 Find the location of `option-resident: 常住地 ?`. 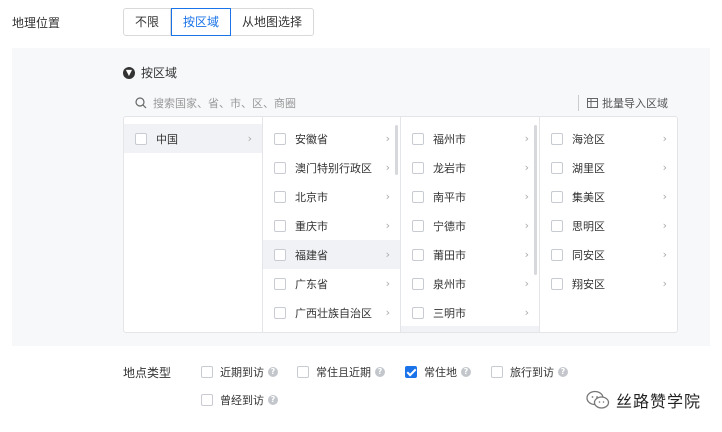

option-resident: 常住地 ? is located at coordinates (438, 372).